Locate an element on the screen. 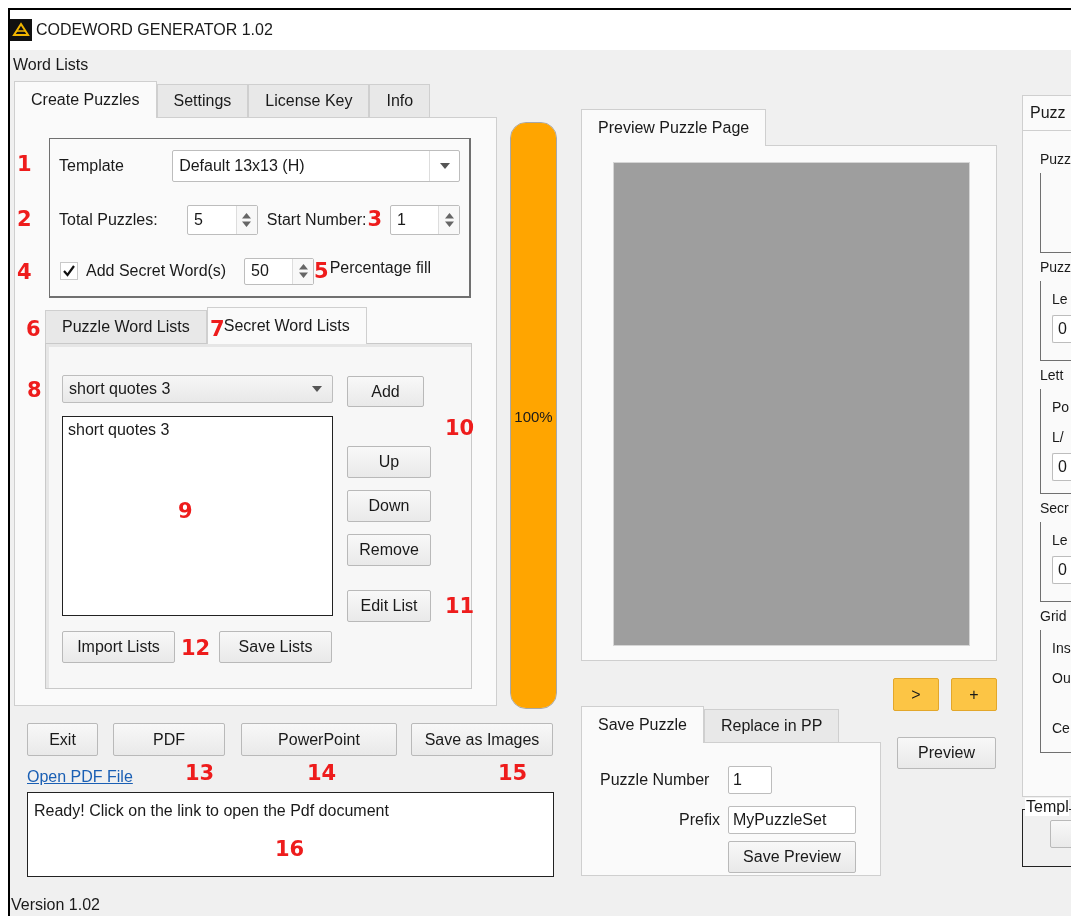 The height and width of the screenshot is (916, 1071). tab: Settings is located at coordinates (202, 100).